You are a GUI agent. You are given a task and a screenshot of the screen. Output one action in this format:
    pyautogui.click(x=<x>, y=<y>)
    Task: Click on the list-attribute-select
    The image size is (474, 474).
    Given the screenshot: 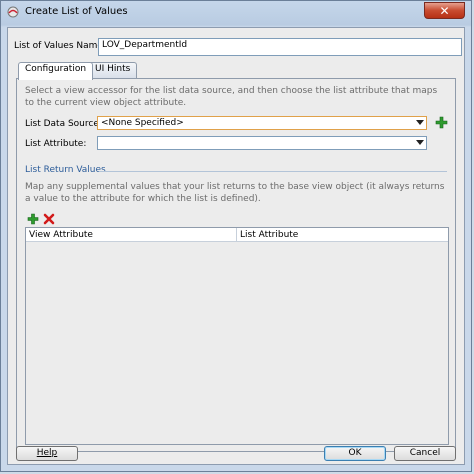 What is the action you would take?
    pyautogui.click(x=262, y=143)
    